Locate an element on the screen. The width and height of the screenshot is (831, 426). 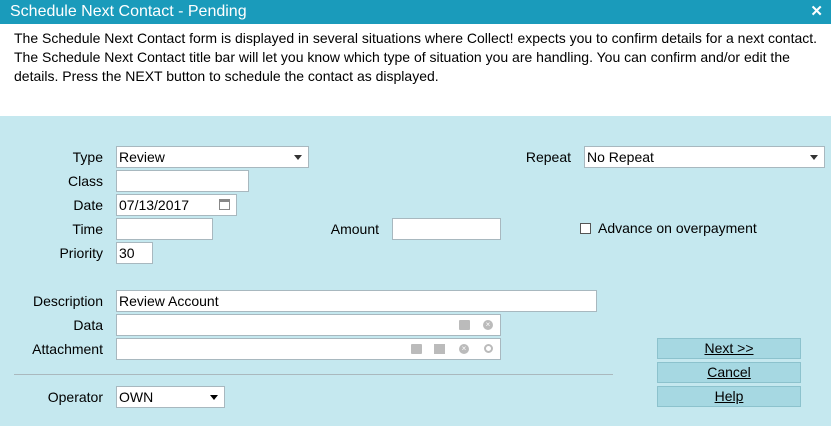
data-input: × is located at coordinates (308, 325).